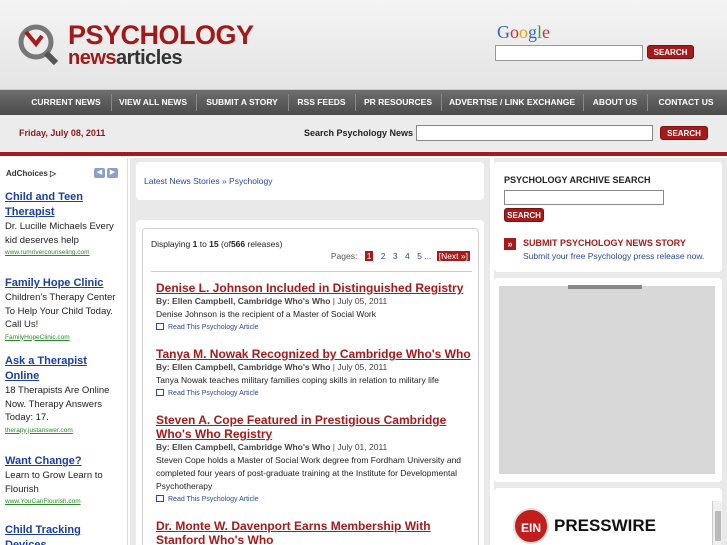 The height and width of the screenshot is (545, 727). Describe the element at coordinates (419, 256) in the screenshot. I see `page-link: 5` at that location.